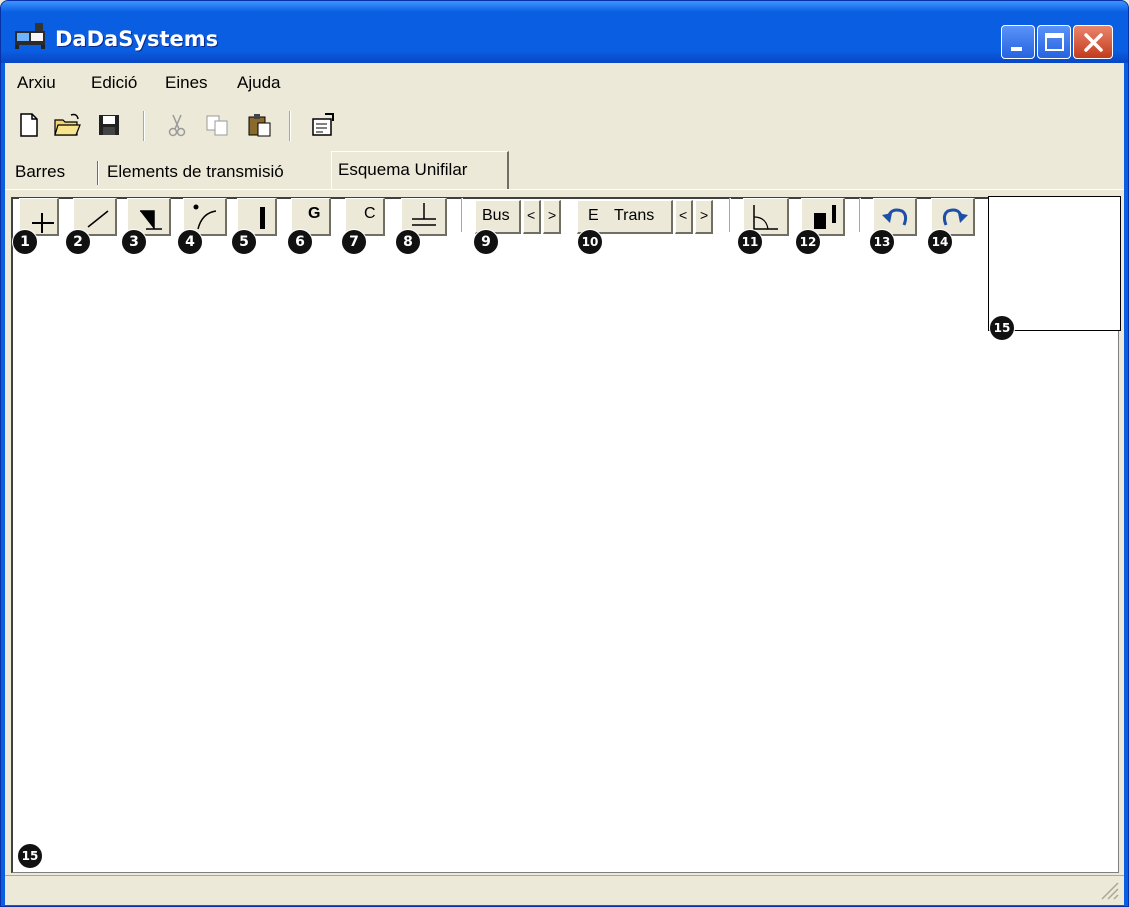 The height and width of the screenshot is (907, 1129). I want to click on close-button, so click(1093, 42).